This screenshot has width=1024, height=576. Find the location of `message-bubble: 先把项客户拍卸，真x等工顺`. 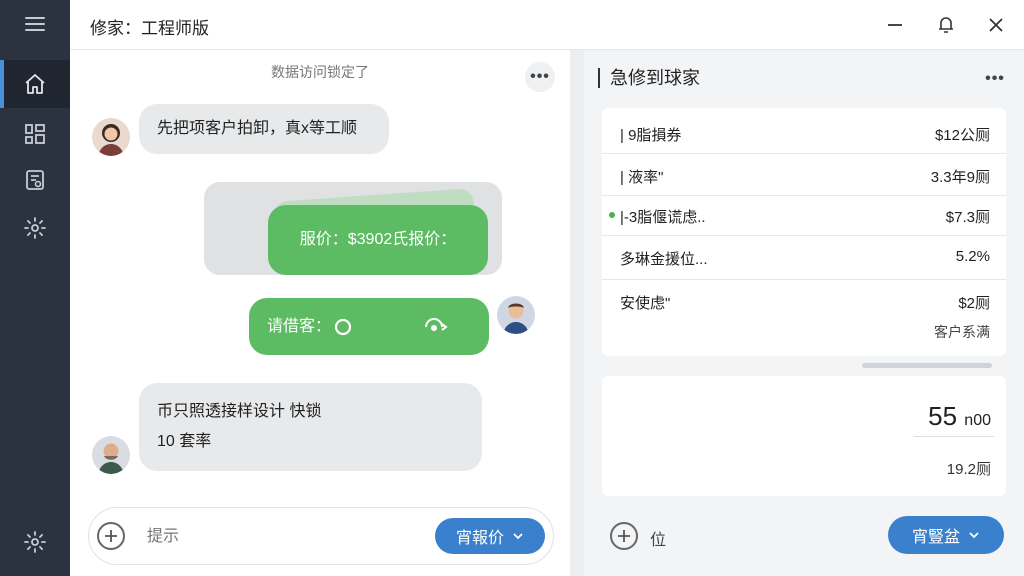

message-bubble: 先把项客户拍卸，真x等工顺 is located at coordinates (264, 129).